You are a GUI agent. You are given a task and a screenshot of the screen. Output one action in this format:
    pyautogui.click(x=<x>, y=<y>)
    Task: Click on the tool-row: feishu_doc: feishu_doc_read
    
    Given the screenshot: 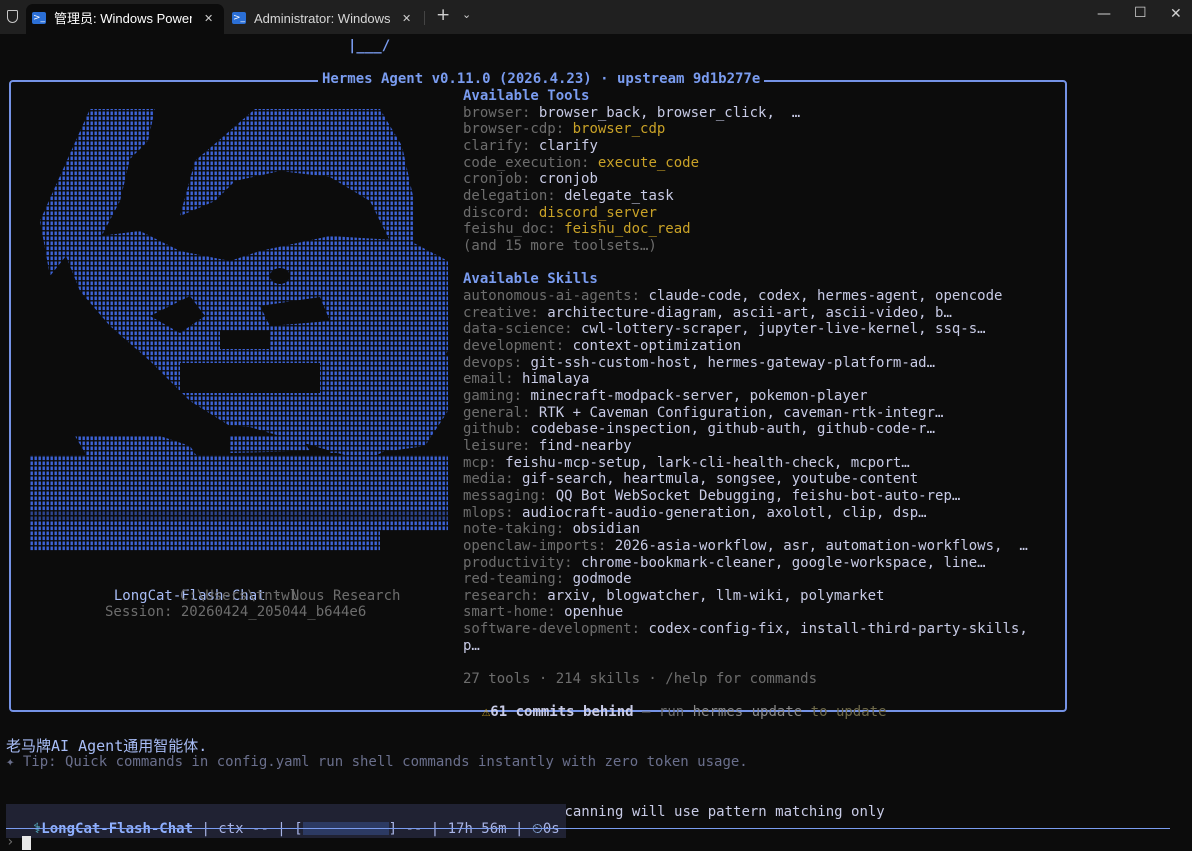 What is the action you would take?
    pyautogui.click(x=577, y=229)
    